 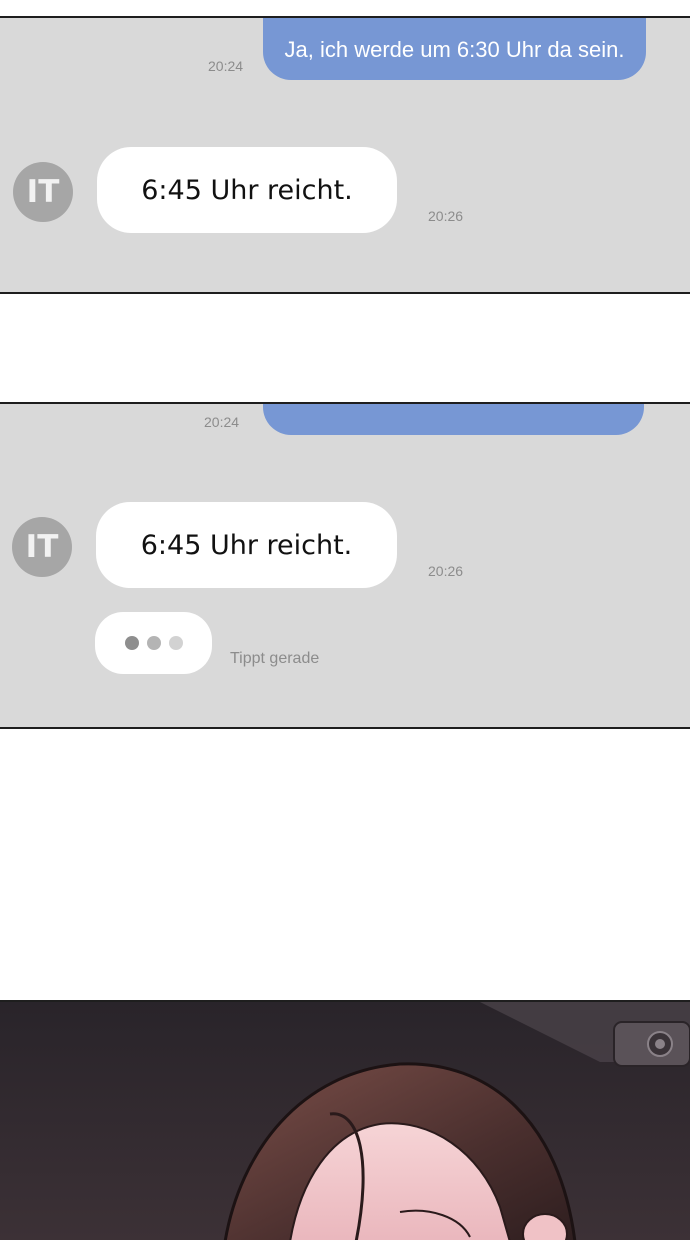 I want to click on ceiling-vent-icon, so click(x=651, y=1044).